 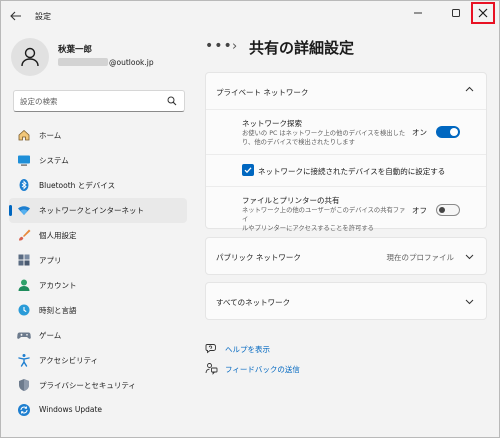 I want to click on close-icon, so click(x=483, y=13).